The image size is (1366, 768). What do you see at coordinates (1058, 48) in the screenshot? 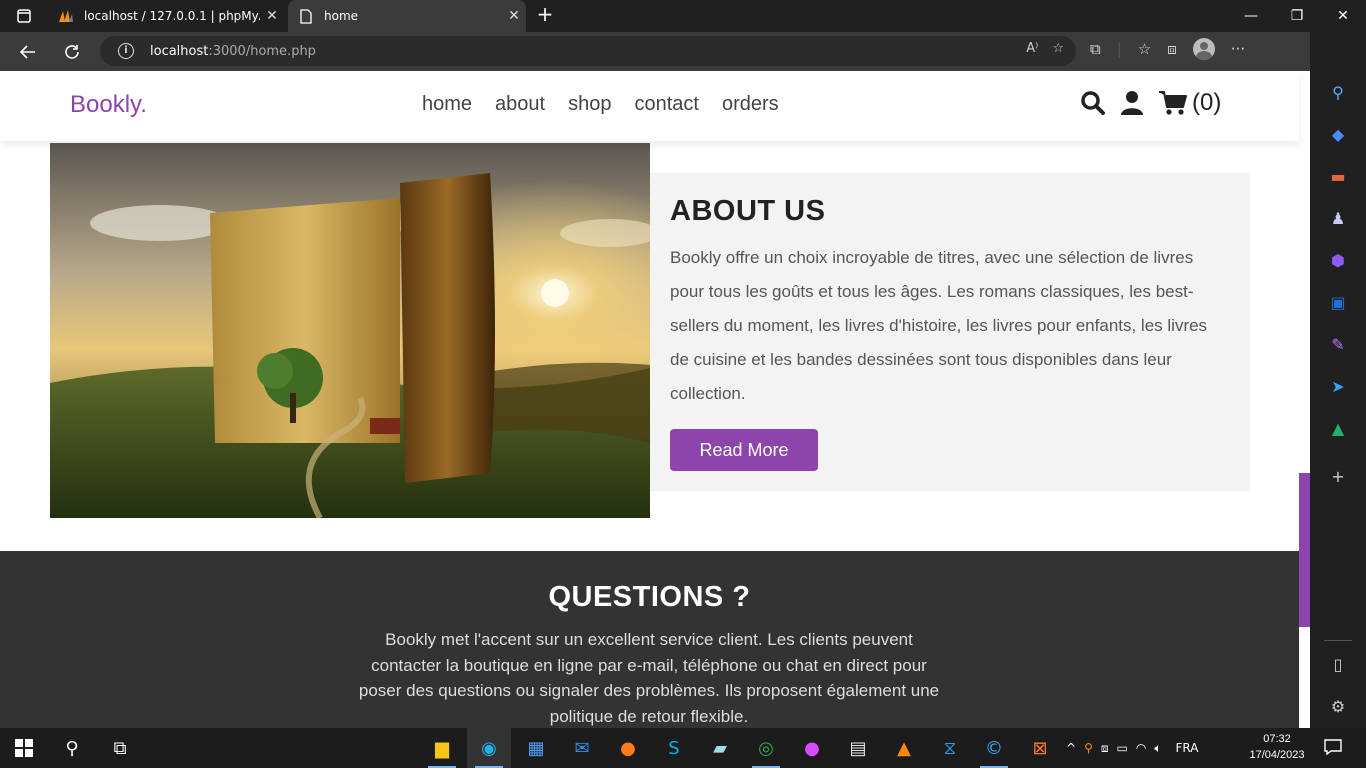
I see `add-favorite-icon: ☆` at bounding box center [1058, 48].